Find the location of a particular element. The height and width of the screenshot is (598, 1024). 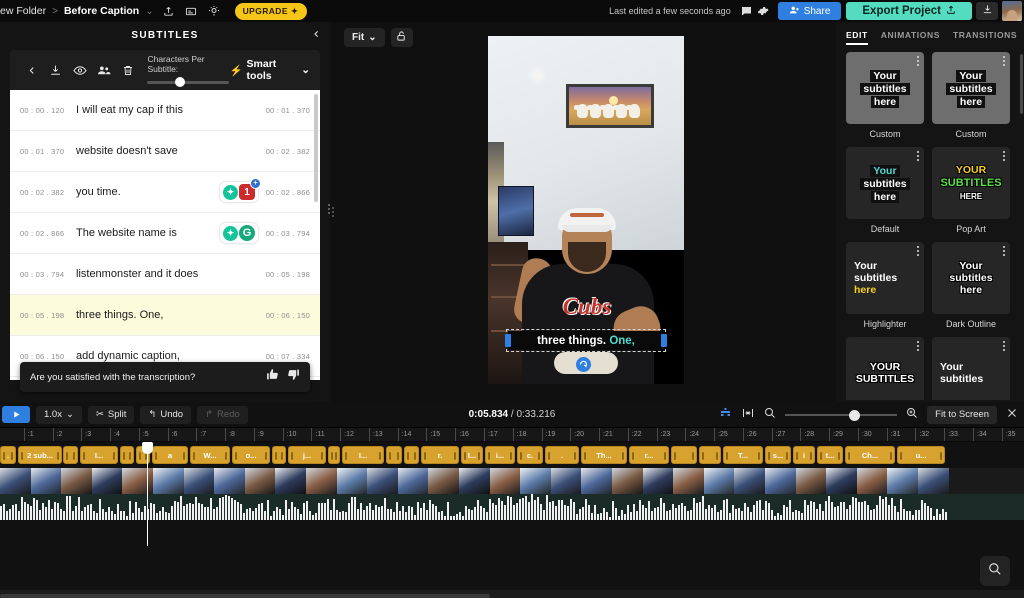

thumbs-up-icon is located at coordinates (272, 377).